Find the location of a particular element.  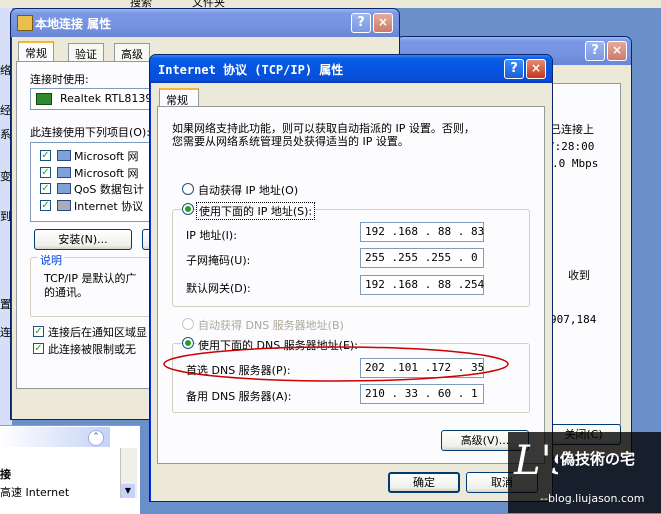

description-line-2: 的通讯。 is located at coordinates (66, 292).